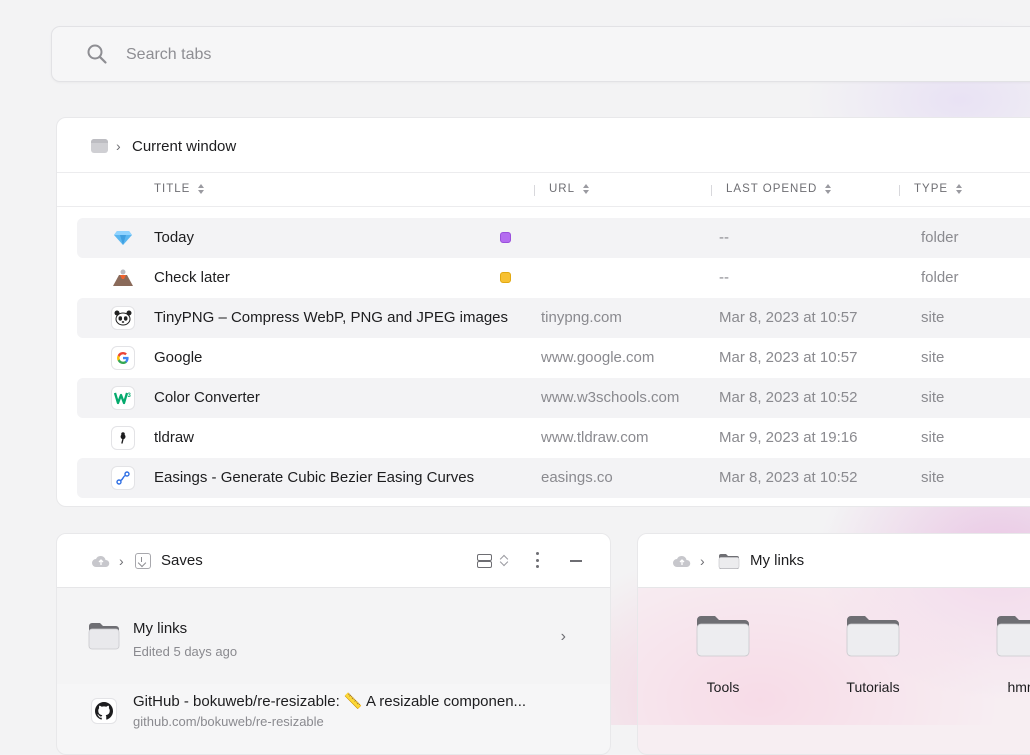  I want to click on tldraw-icon, so click(123, 438).